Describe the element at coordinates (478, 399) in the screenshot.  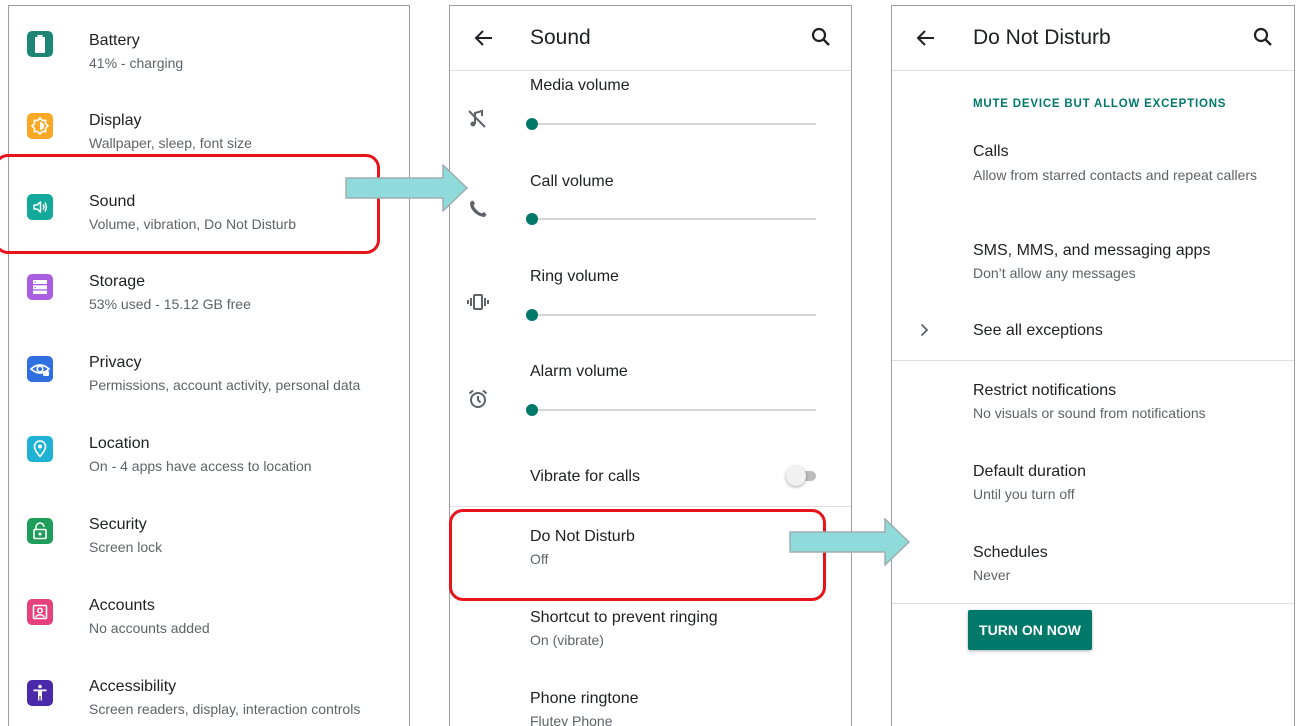
I see `alarm-icon` at that location.